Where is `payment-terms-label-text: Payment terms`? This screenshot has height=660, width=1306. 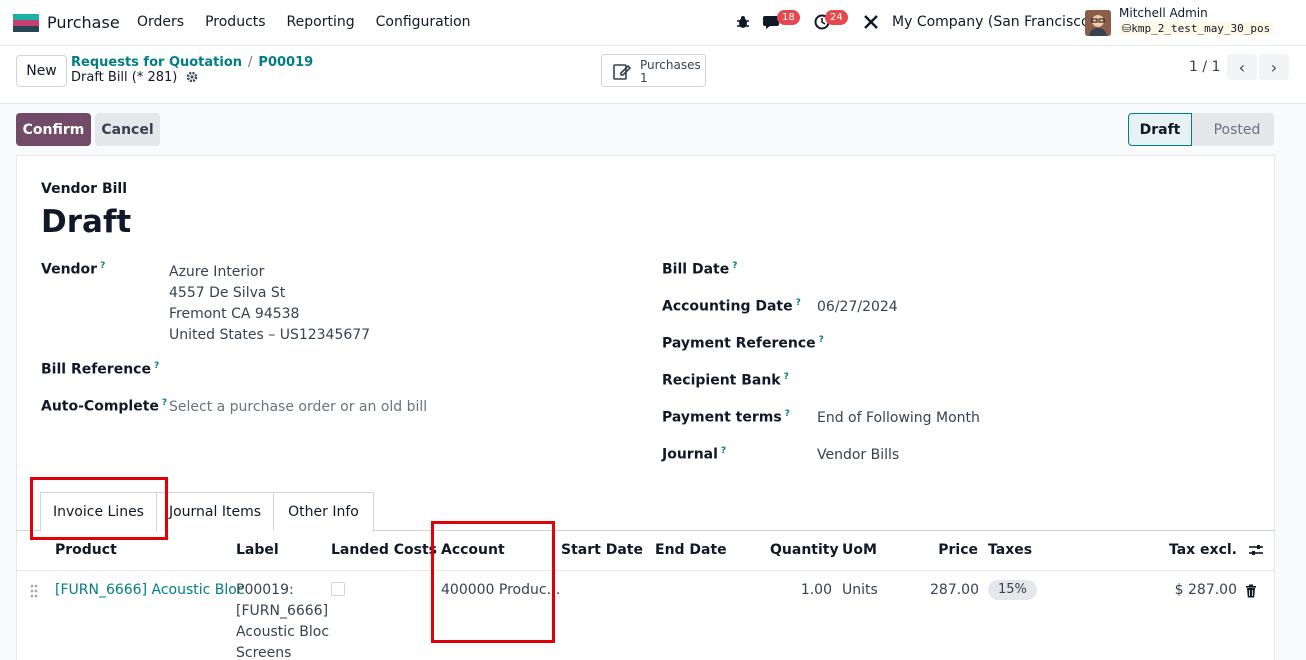
payment-terms-label-text: Payment terms is located at coordinates (722, 417).